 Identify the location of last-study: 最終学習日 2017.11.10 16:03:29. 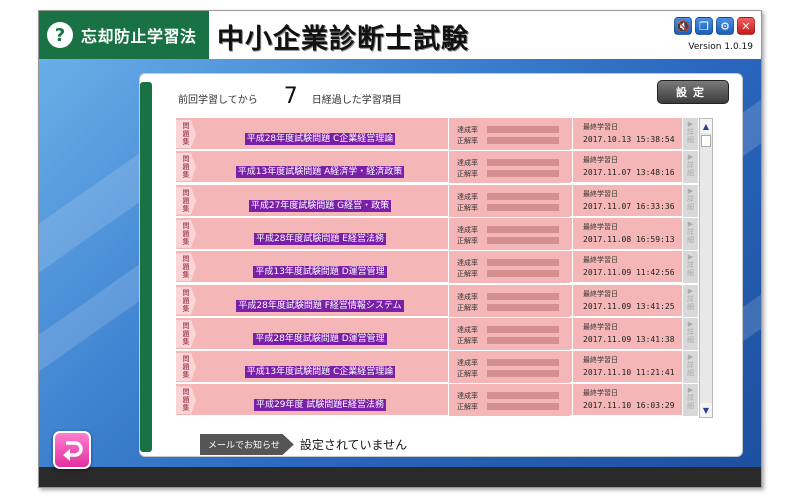
(627, 400).